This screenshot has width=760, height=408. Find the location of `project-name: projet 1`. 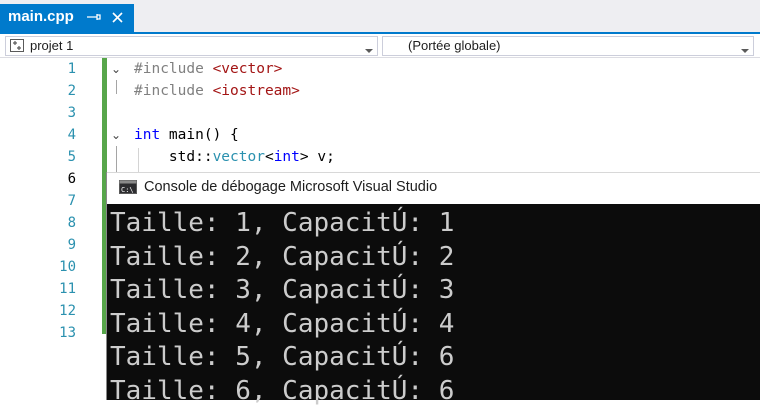

project-name: projet 1 is located at coordinates (51, 45).